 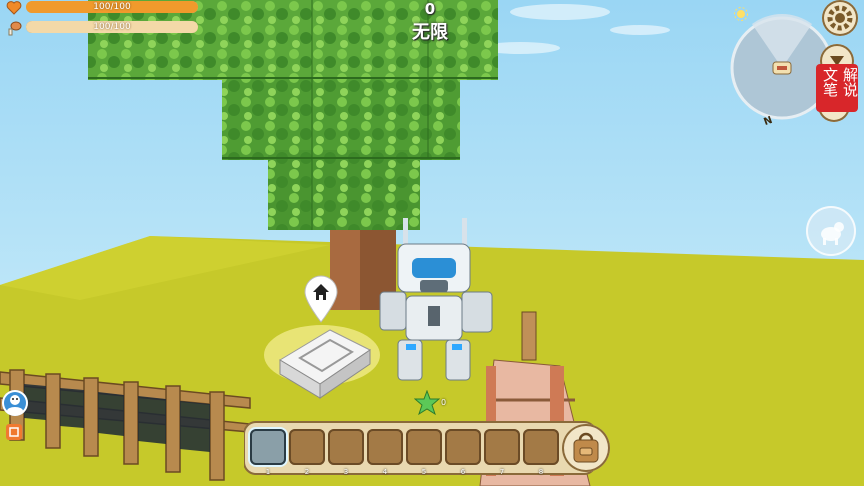 I want to click on watermark-seal: 解说 文笔, so click(x=837, y=88).